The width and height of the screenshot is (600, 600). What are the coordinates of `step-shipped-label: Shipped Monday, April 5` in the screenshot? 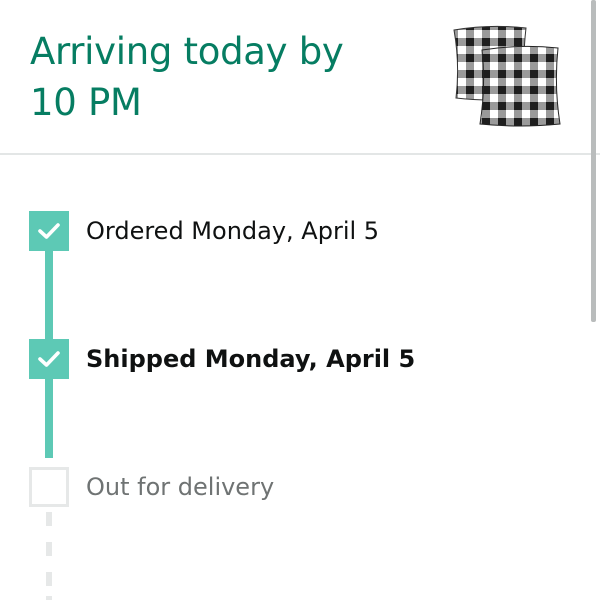 It's located at (251, 359).